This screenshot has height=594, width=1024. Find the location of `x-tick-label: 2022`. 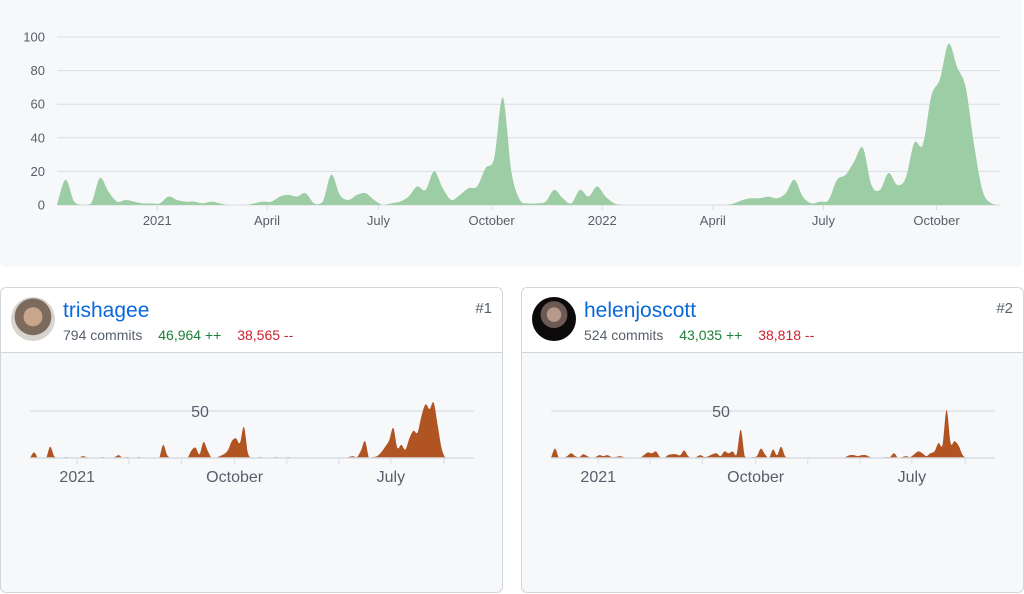

x-tick-label: 2022 is located at coordinates (602, 220).